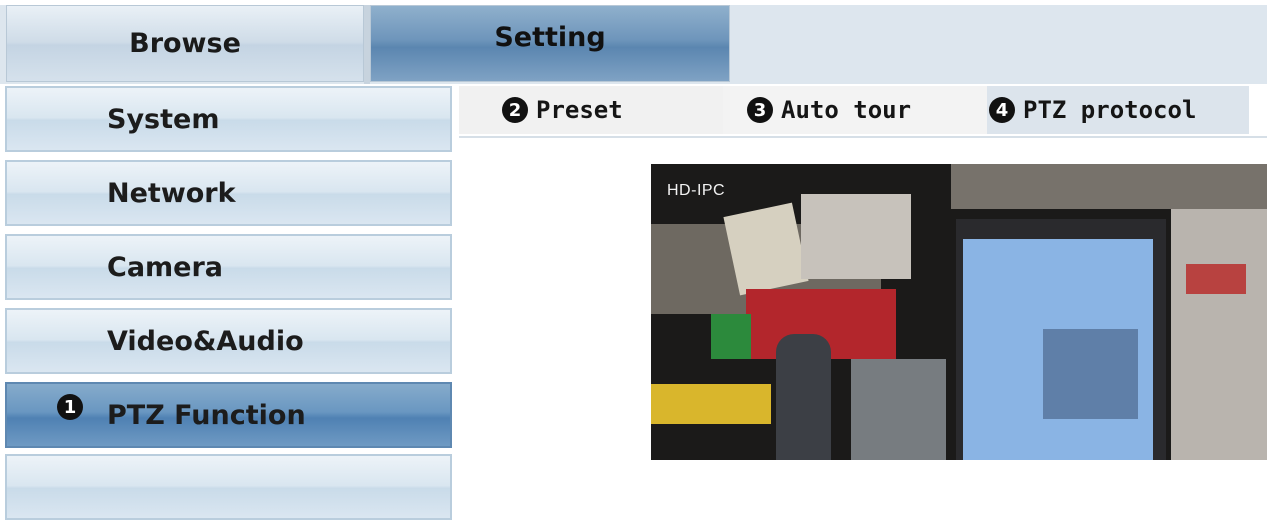 The height and width of the screenshot is (520, 1267). What do you see at coordinates (803, 397) in the screenshot?
I see `scene-bottle` at bounding box center [803, 397].